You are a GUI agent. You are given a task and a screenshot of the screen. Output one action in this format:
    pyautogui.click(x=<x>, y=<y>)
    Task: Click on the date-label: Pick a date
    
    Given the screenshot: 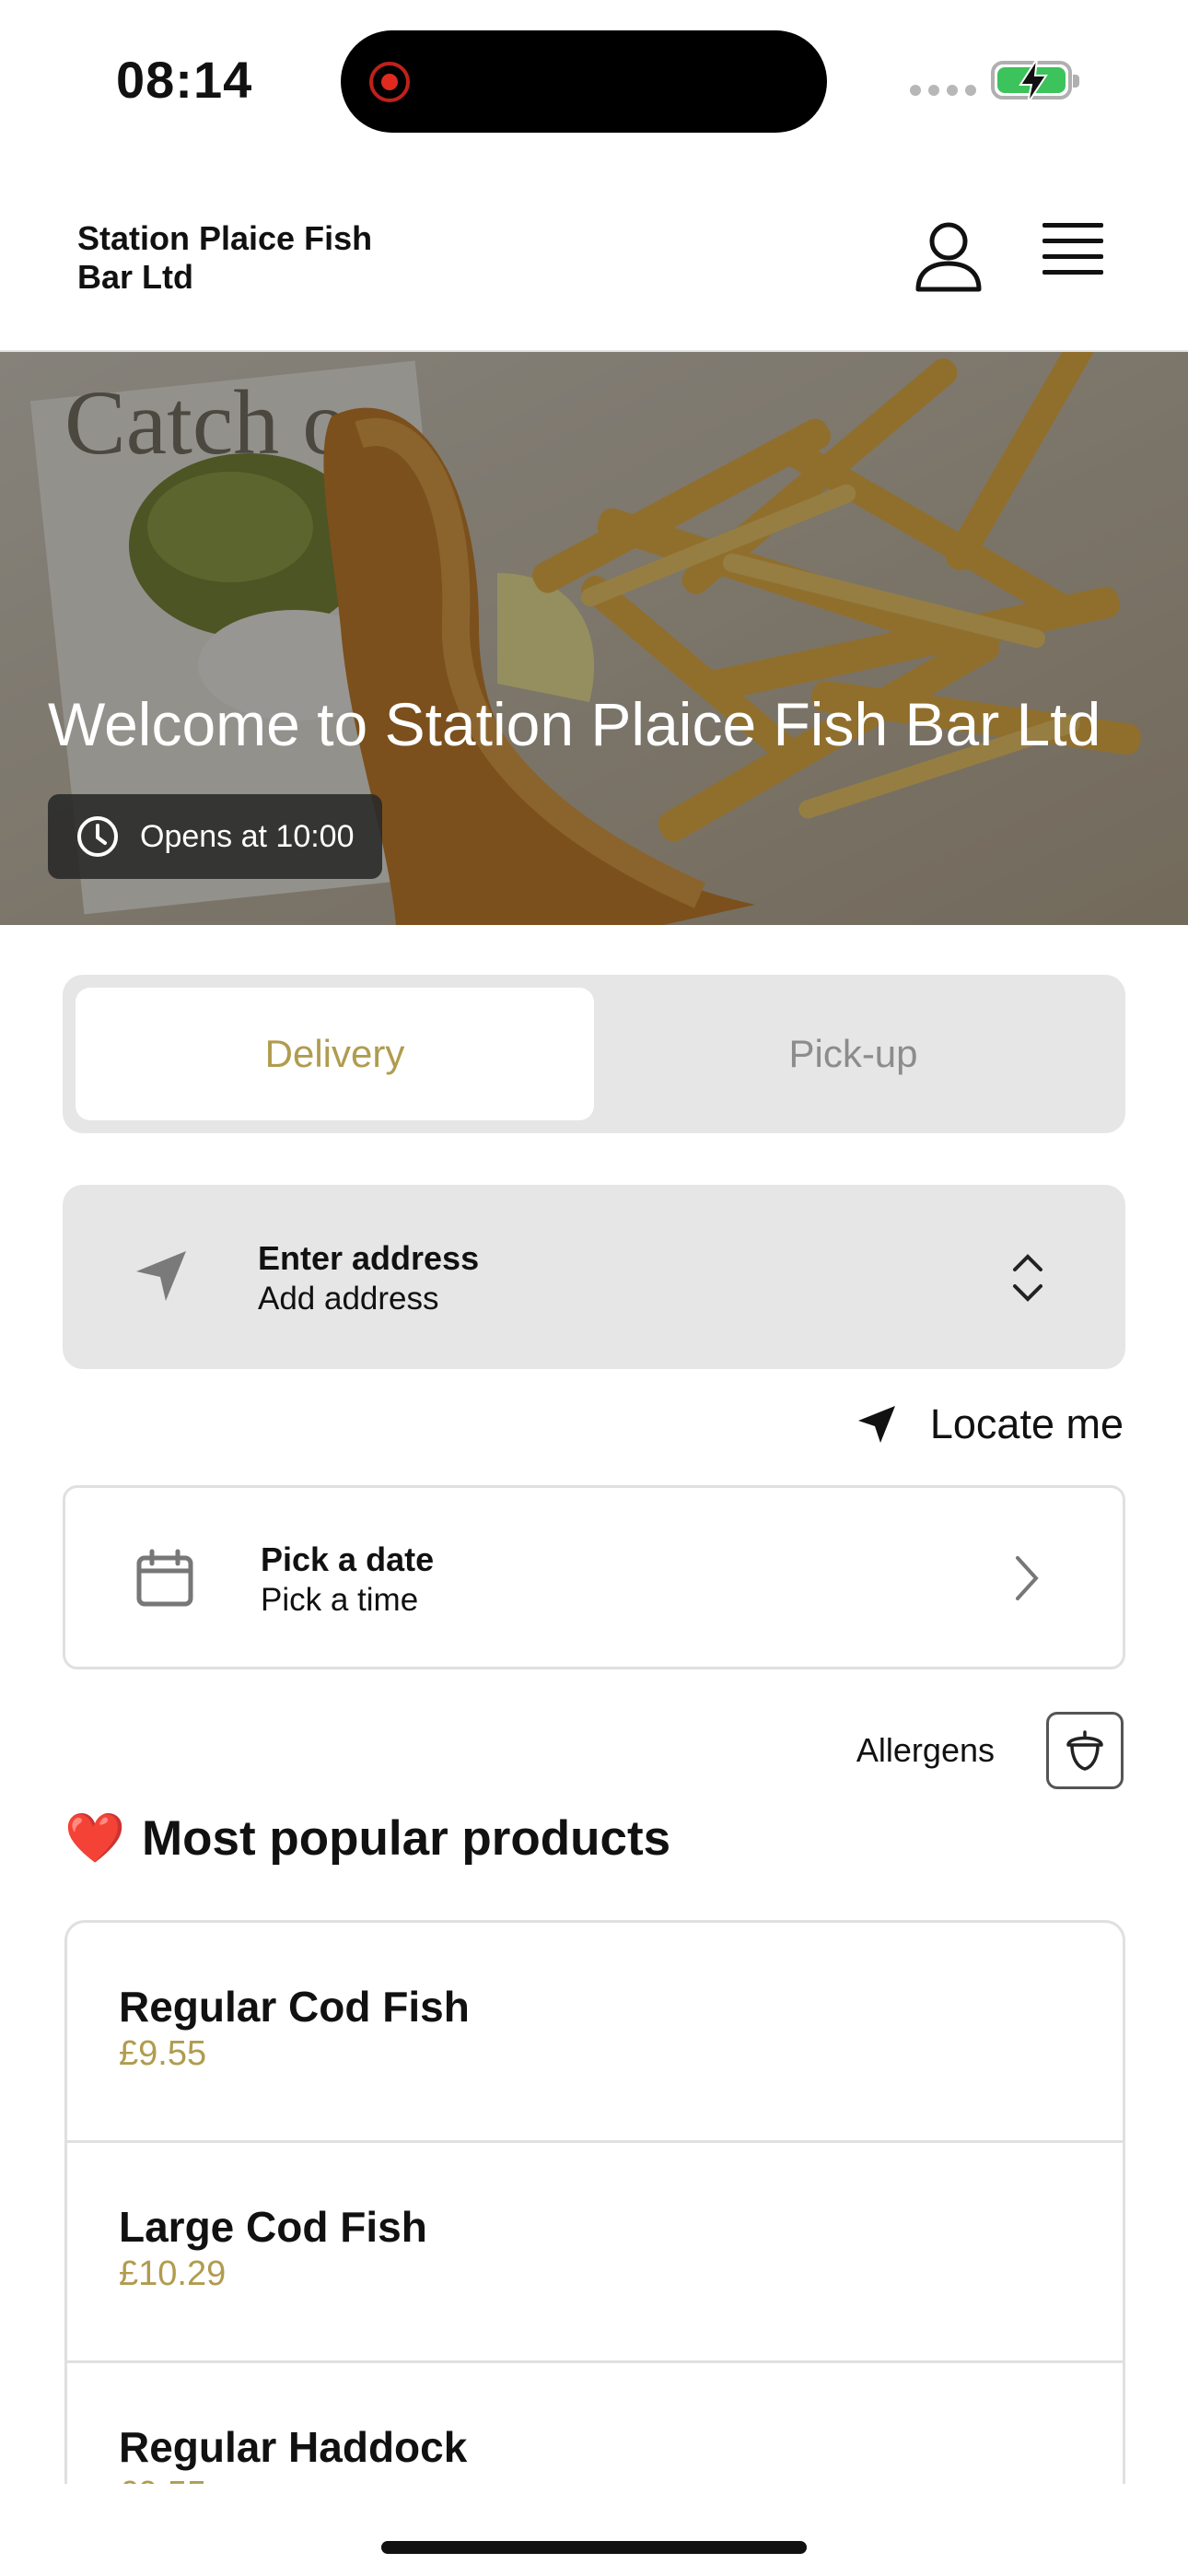 What is the action you would take?
    pyautogui.click(x=348, y=1559)
    